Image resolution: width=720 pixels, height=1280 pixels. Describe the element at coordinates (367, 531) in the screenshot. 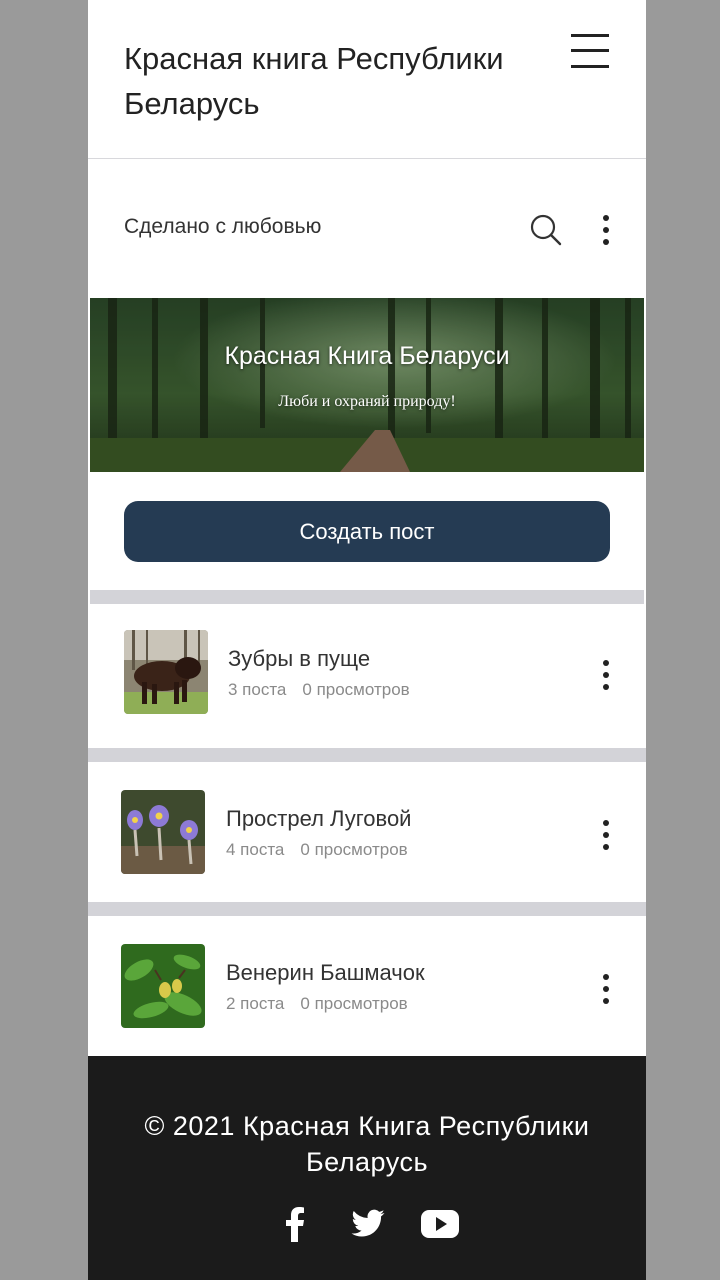

I see `create-post-button: Создать пост` at that location.